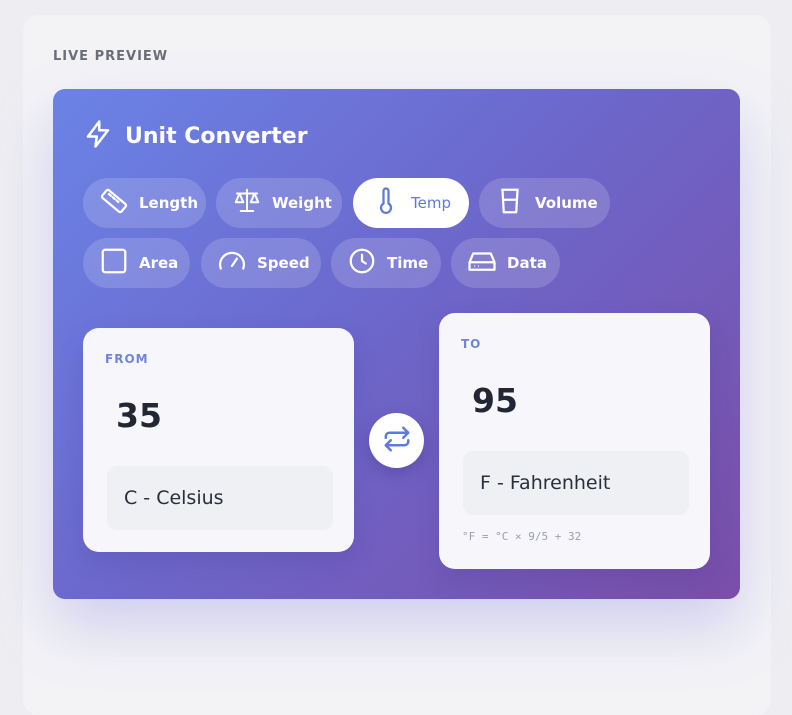 This screenshot has width=792, height=715. I want to click on app-title: Unit Converter, so click(216, 136).